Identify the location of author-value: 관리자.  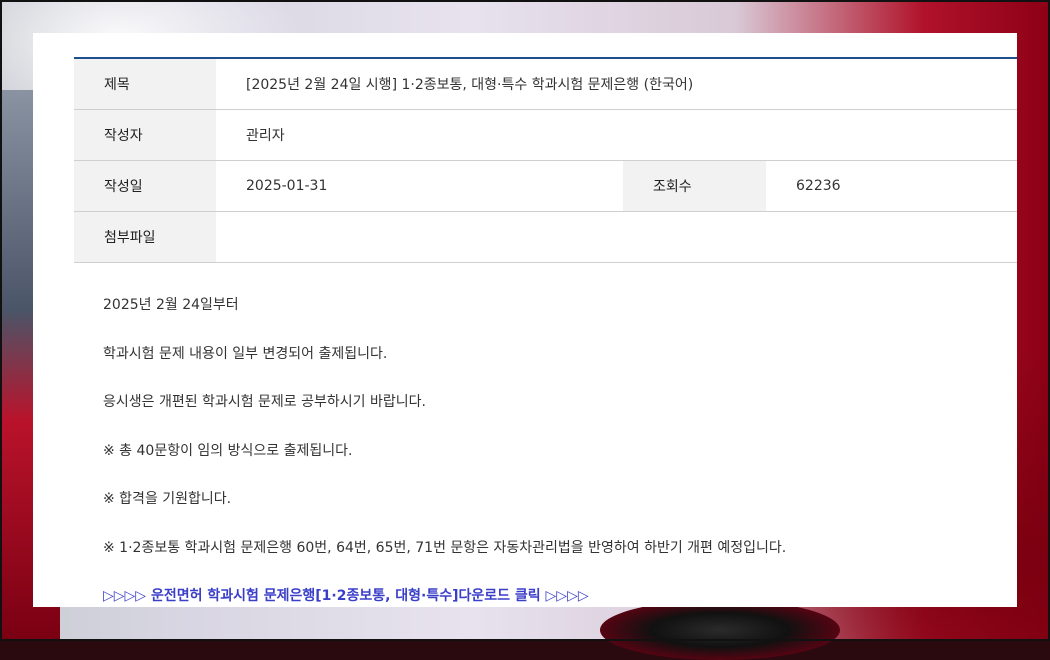
(265, 136).